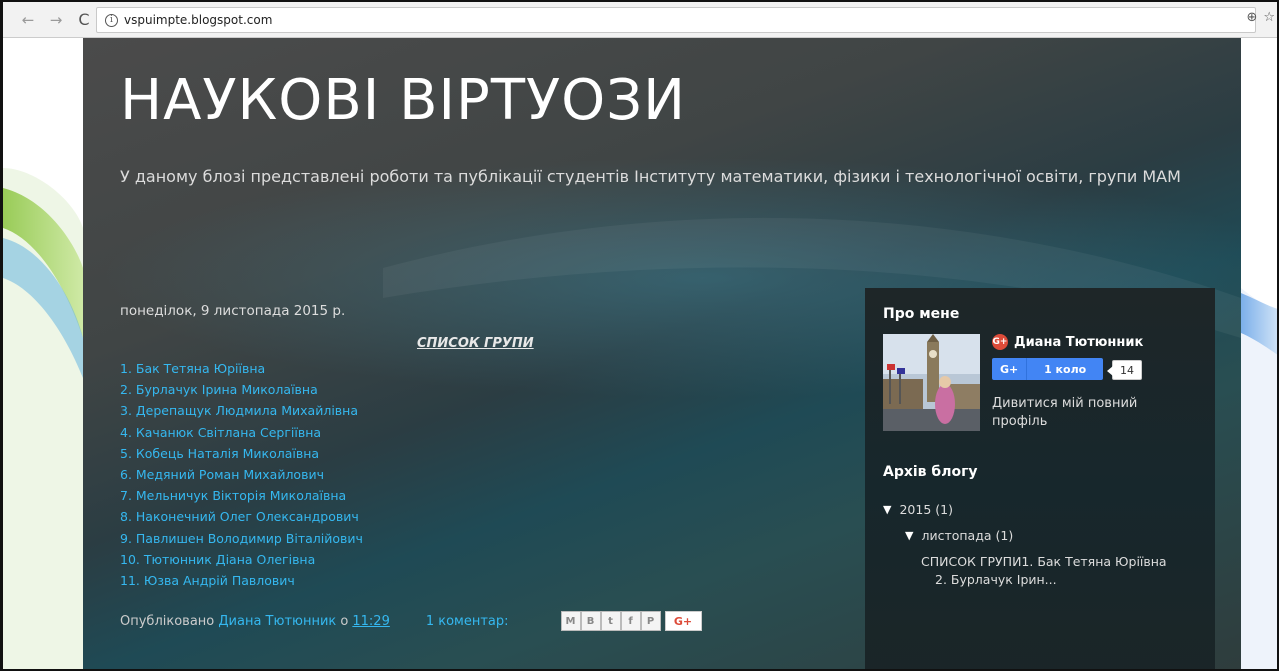 This screenshot has height=671, width=1279. Describe the element at coordinates (926, 509) in the screenshot. I see `archive-year-label: 2015 (1)` at that location.